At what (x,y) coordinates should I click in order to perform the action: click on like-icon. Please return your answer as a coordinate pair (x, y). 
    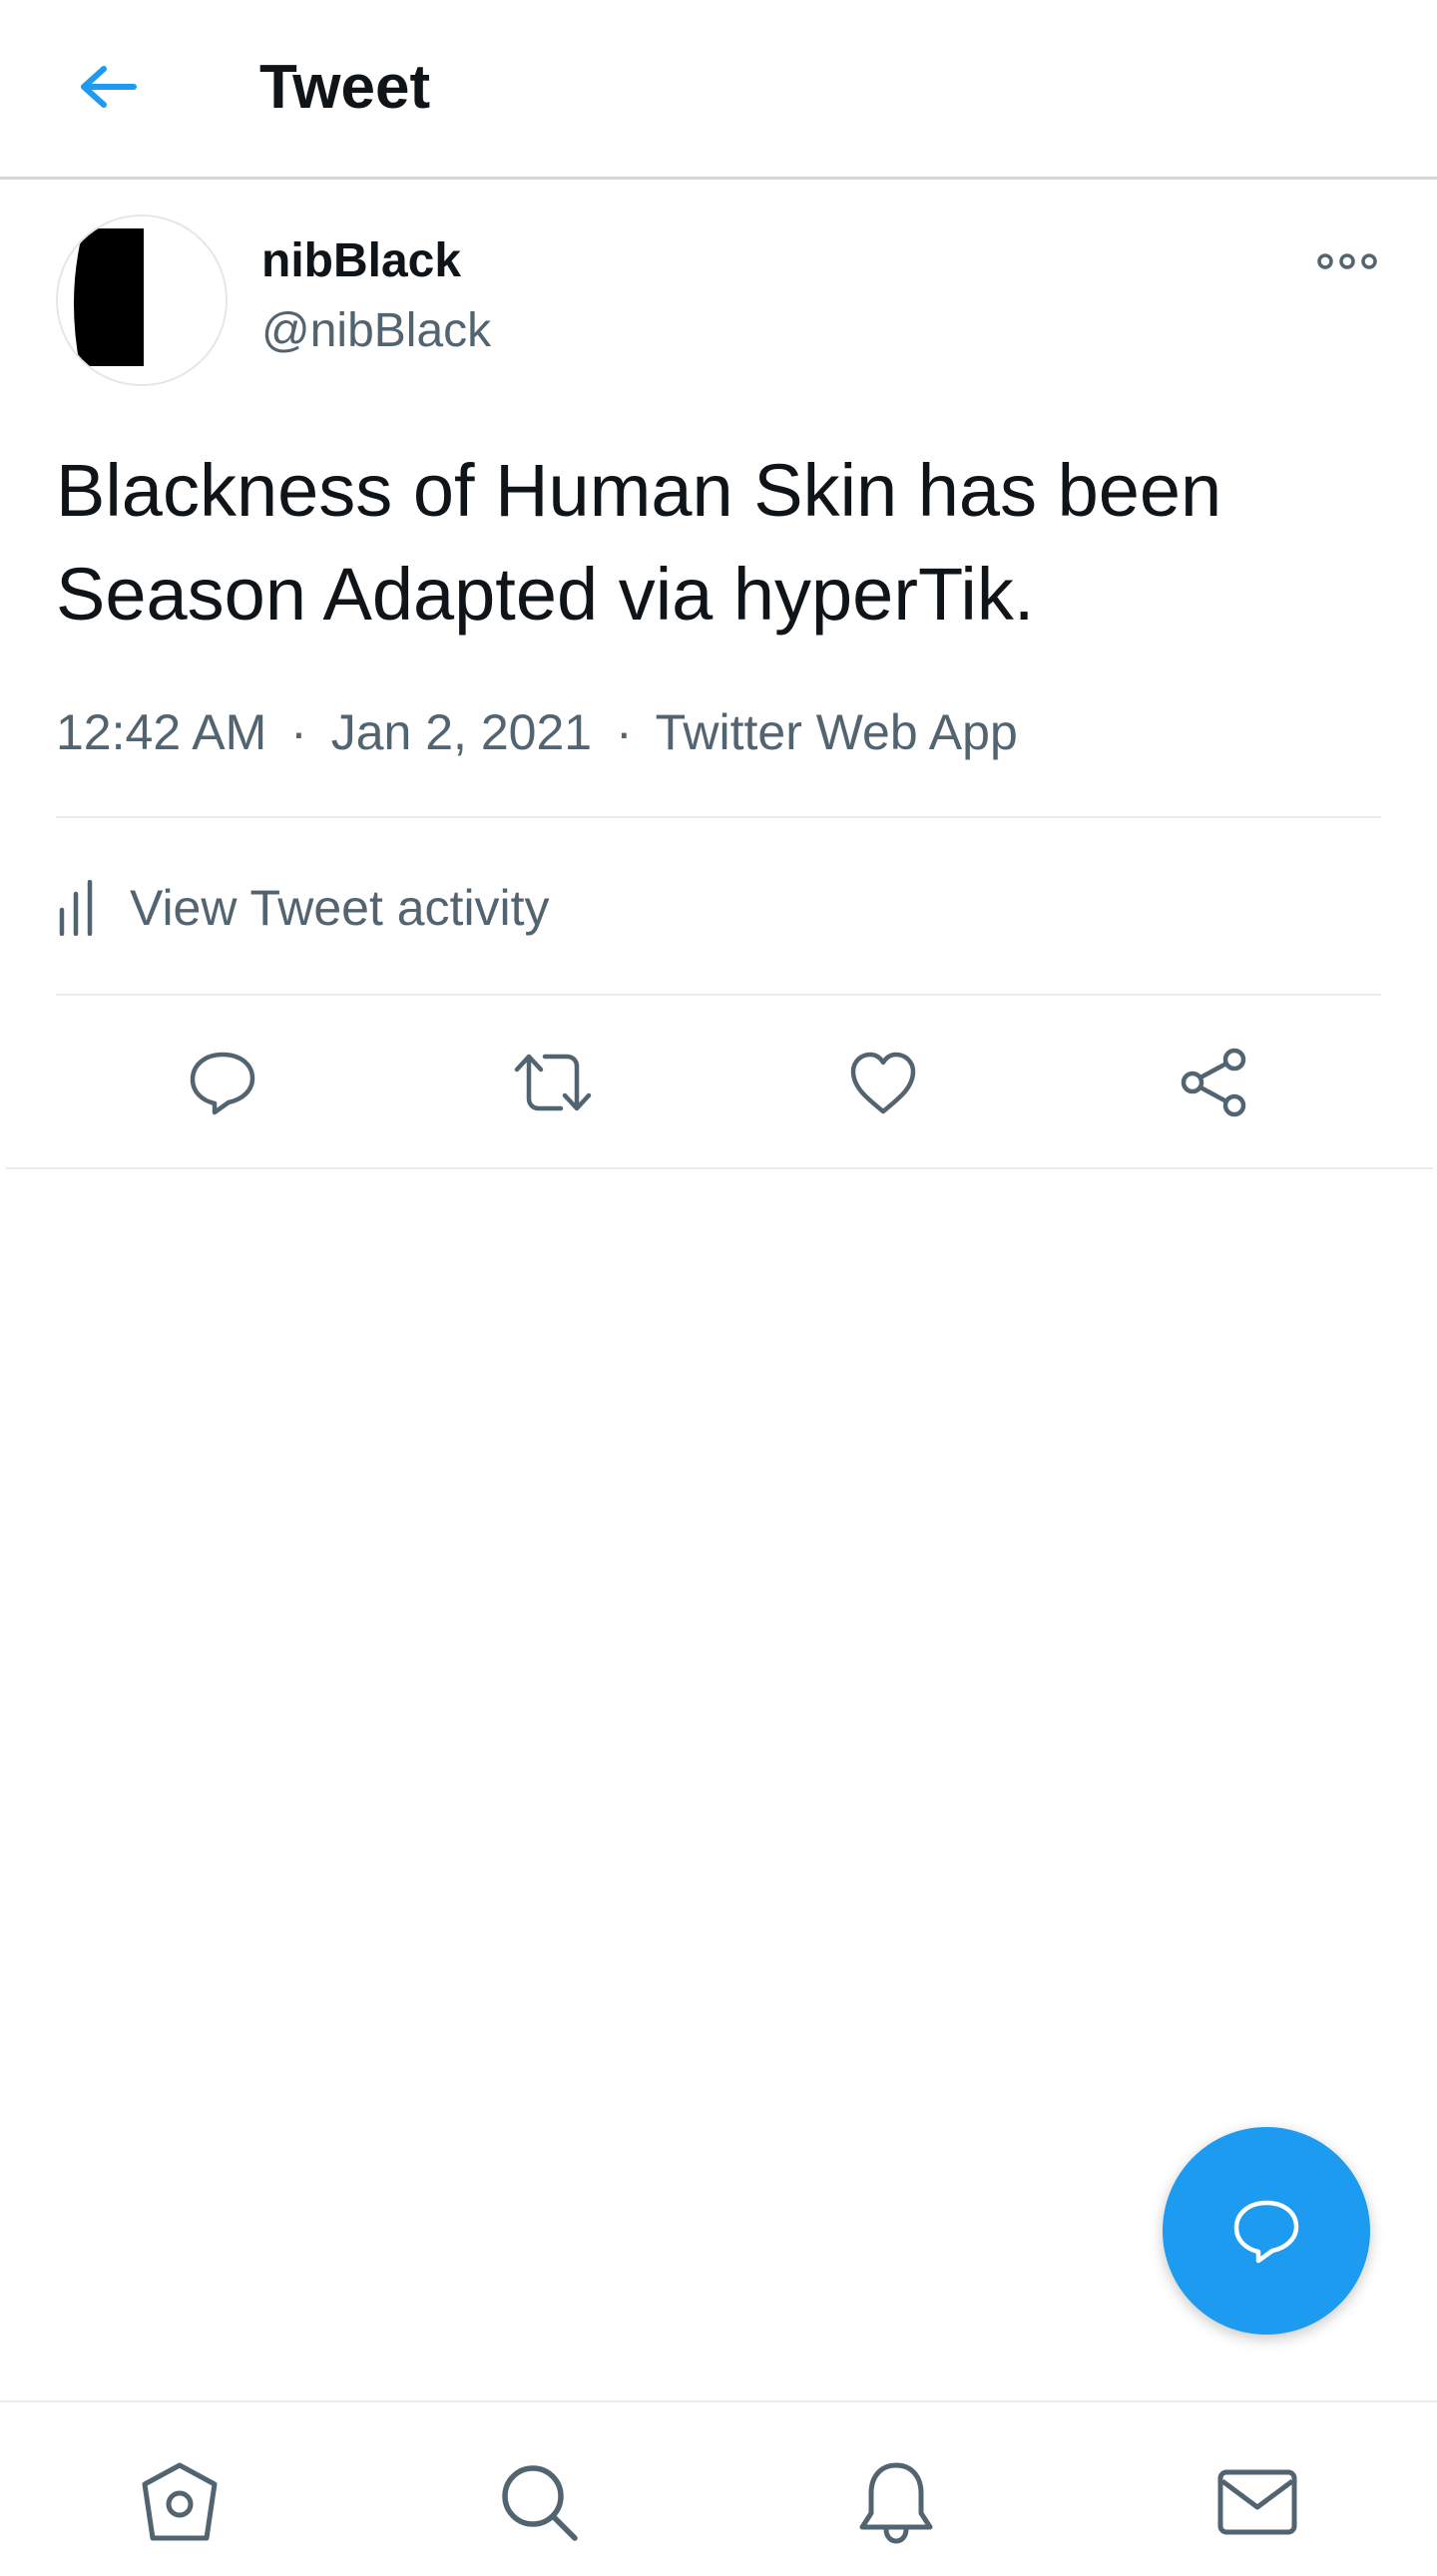
    Looking at the image, I should click on (883, 1083).